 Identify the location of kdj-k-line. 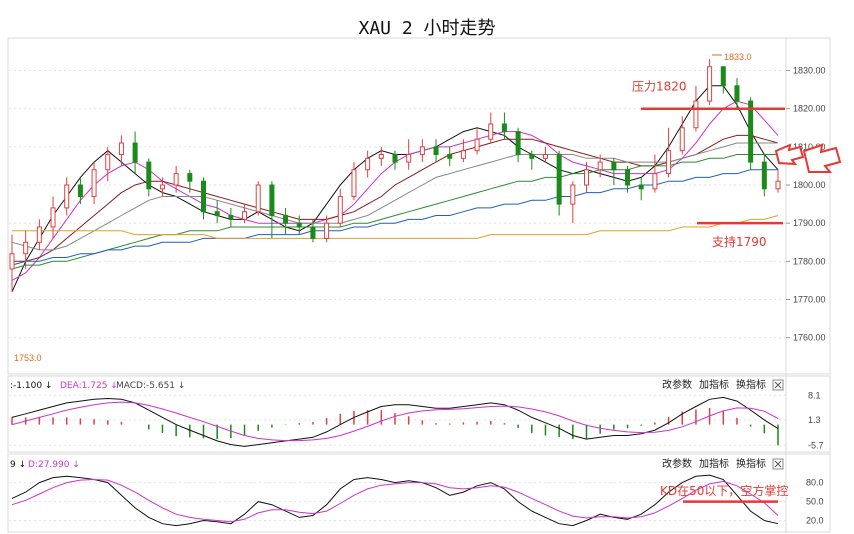
(395, 500).